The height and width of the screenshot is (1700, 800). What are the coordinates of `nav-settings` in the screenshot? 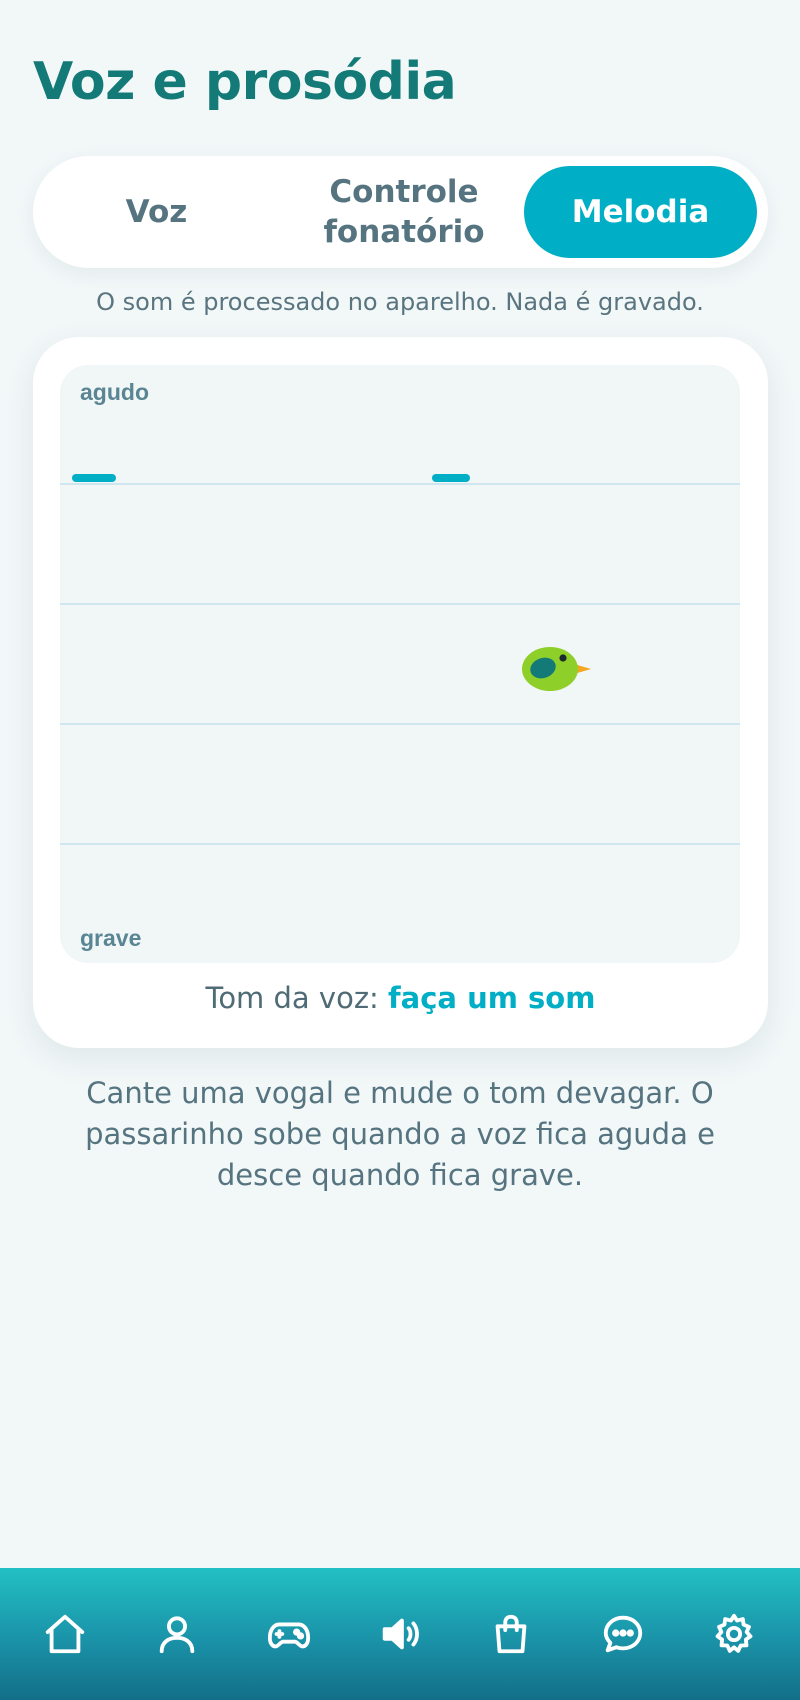 It's located at (734, 1634).